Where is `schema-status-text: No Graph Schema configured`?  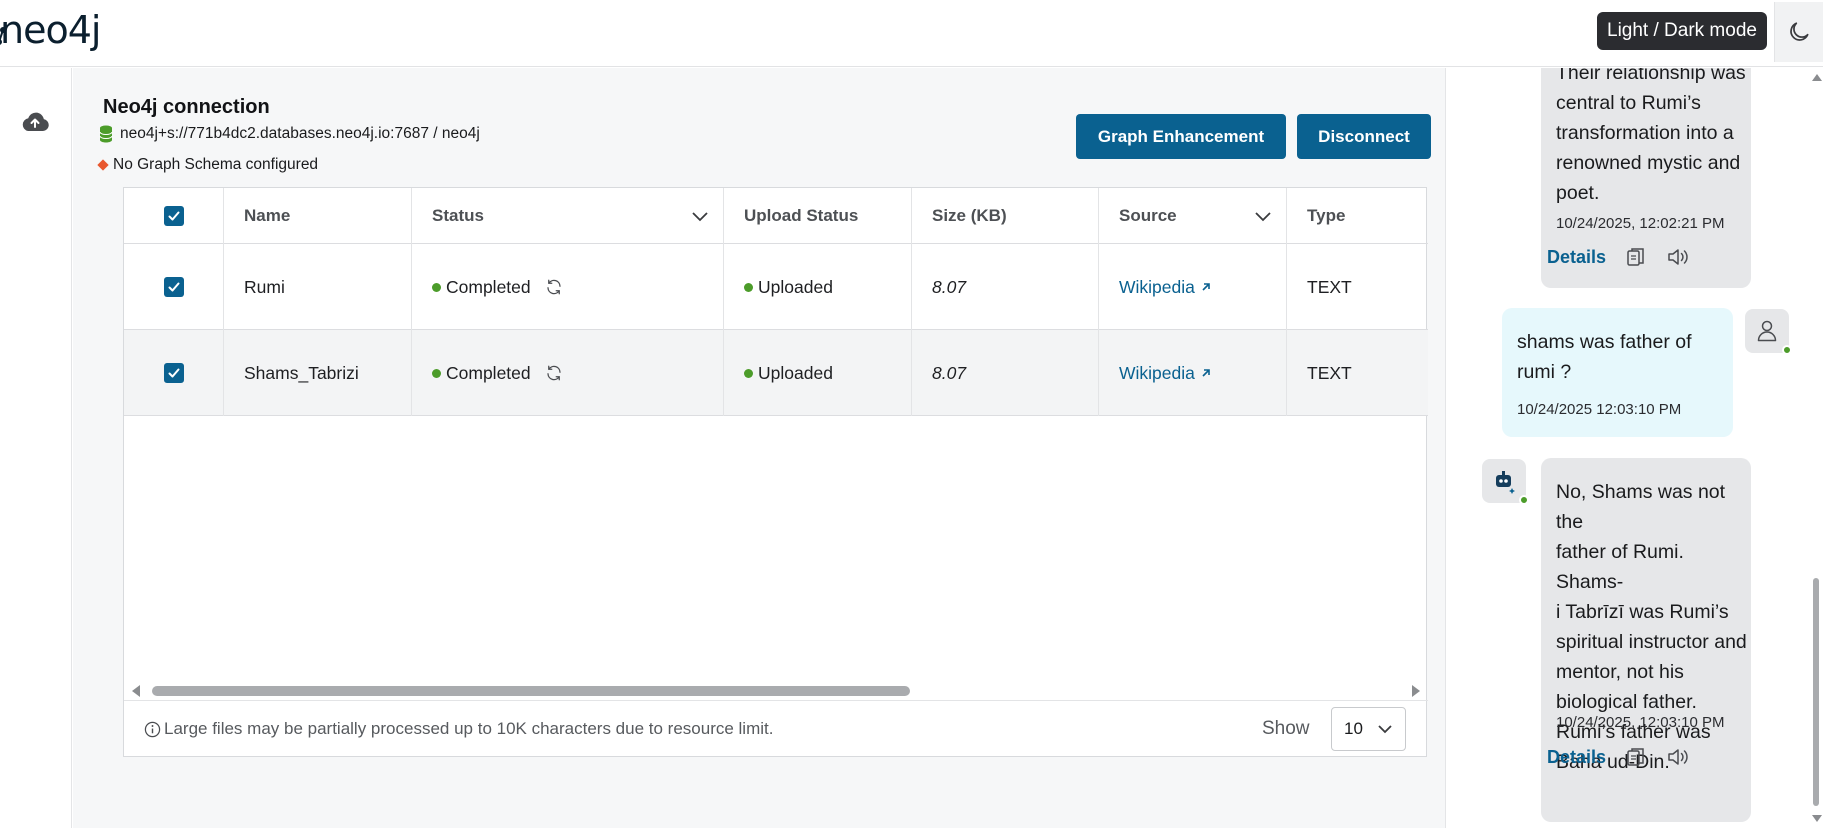
schema-status-text: No Graph Schema configured is located at coordinates (216, 164).